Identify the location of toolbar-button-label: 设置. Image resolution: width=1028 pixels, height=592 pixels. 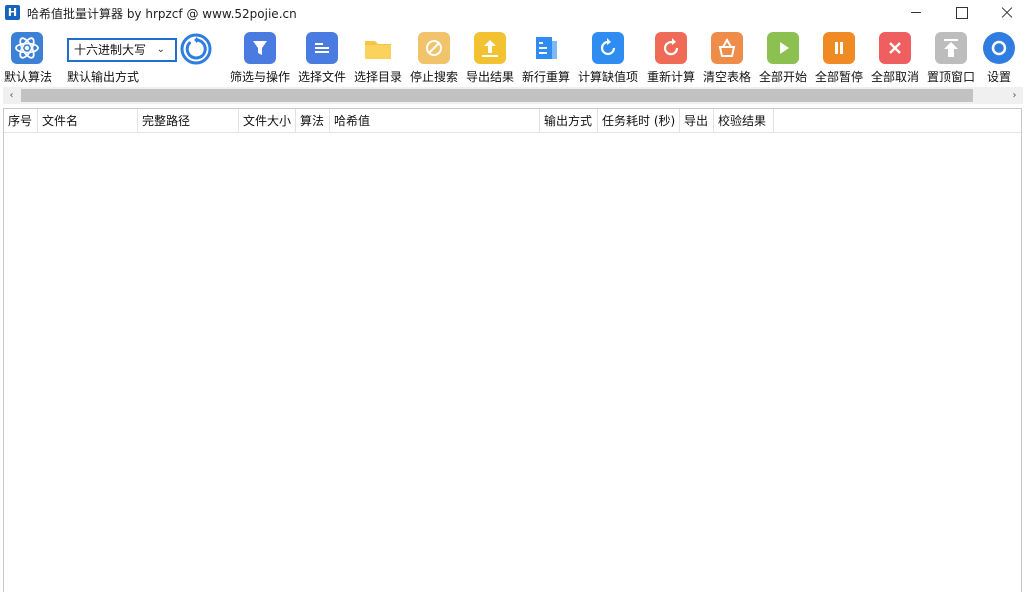
(998, 77).